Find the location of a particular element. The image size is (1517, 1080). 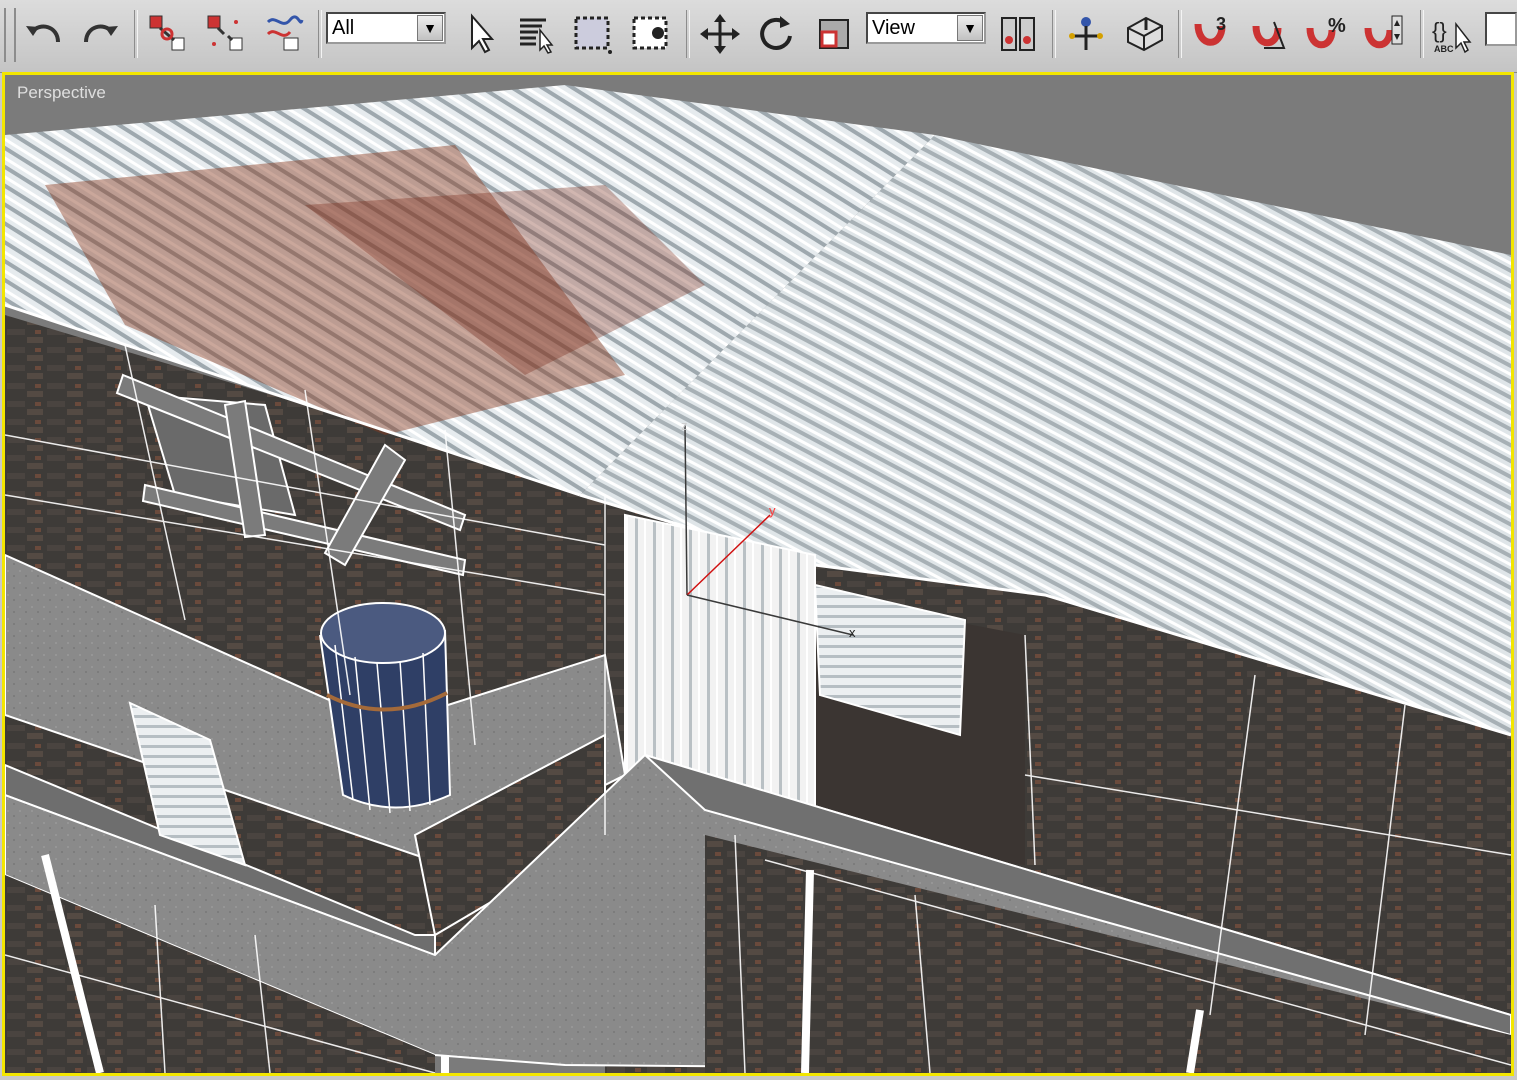

cursor-arrow-icon is located at coordinates (483, 33).